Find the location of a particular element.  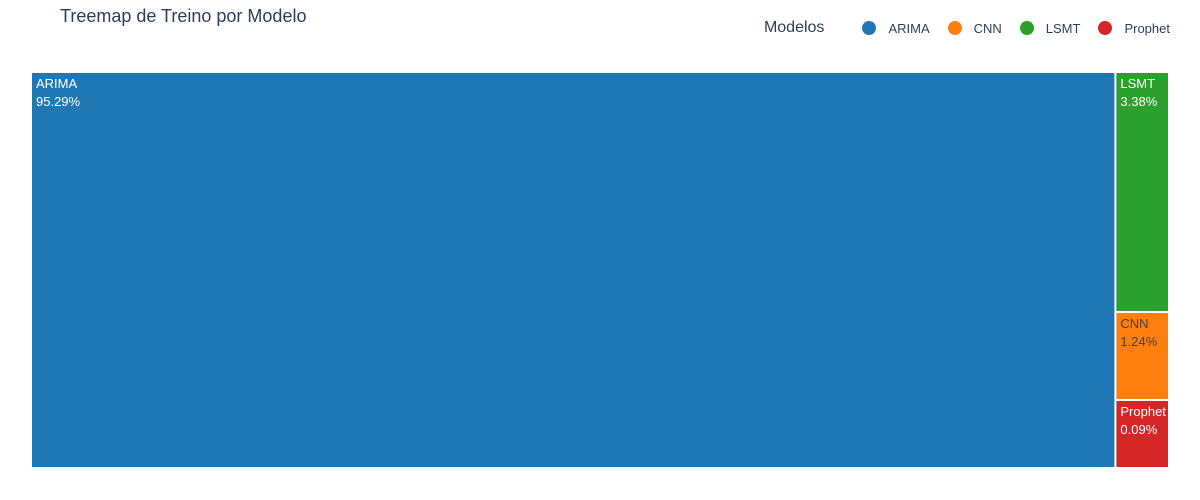

tile-label-prophet: Prophet is located at coordinates (1143, 411).